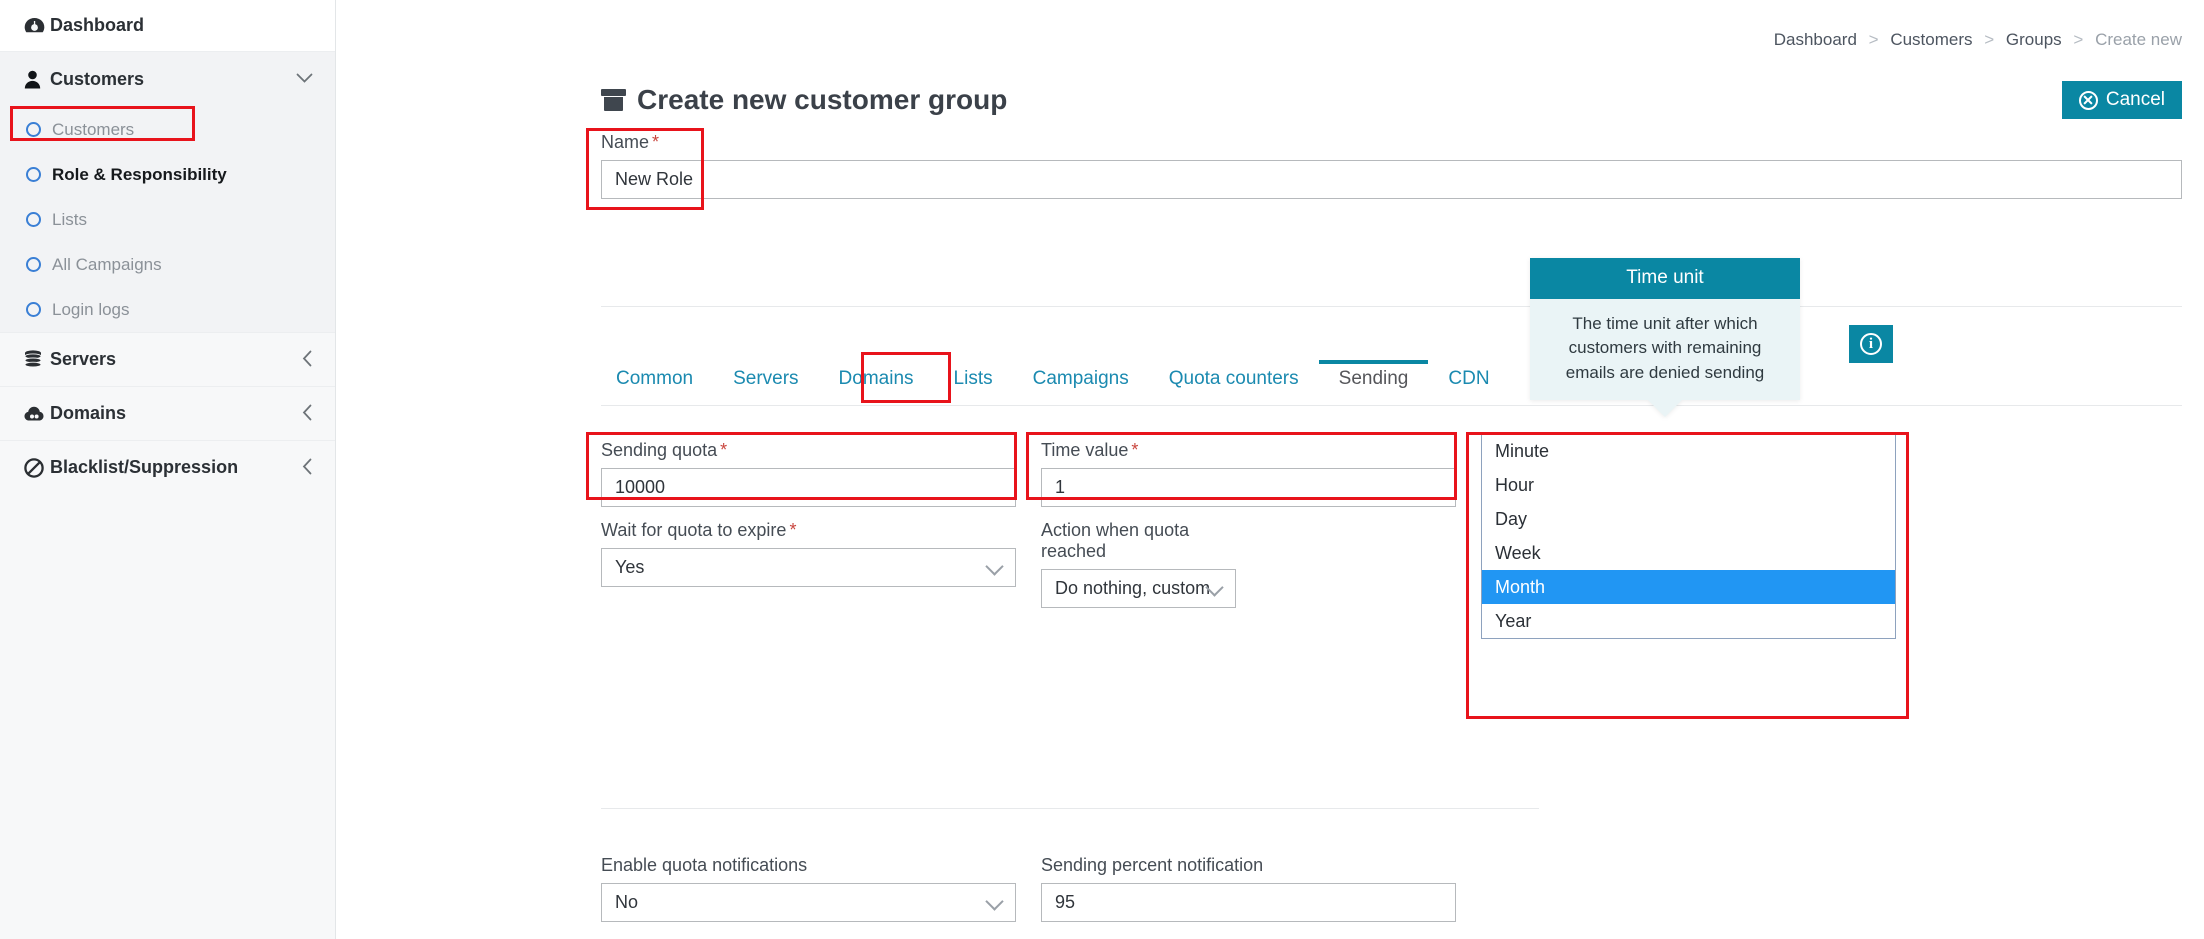  I want to click on sending-quota-group: Sending quota *, so click(808, 473).